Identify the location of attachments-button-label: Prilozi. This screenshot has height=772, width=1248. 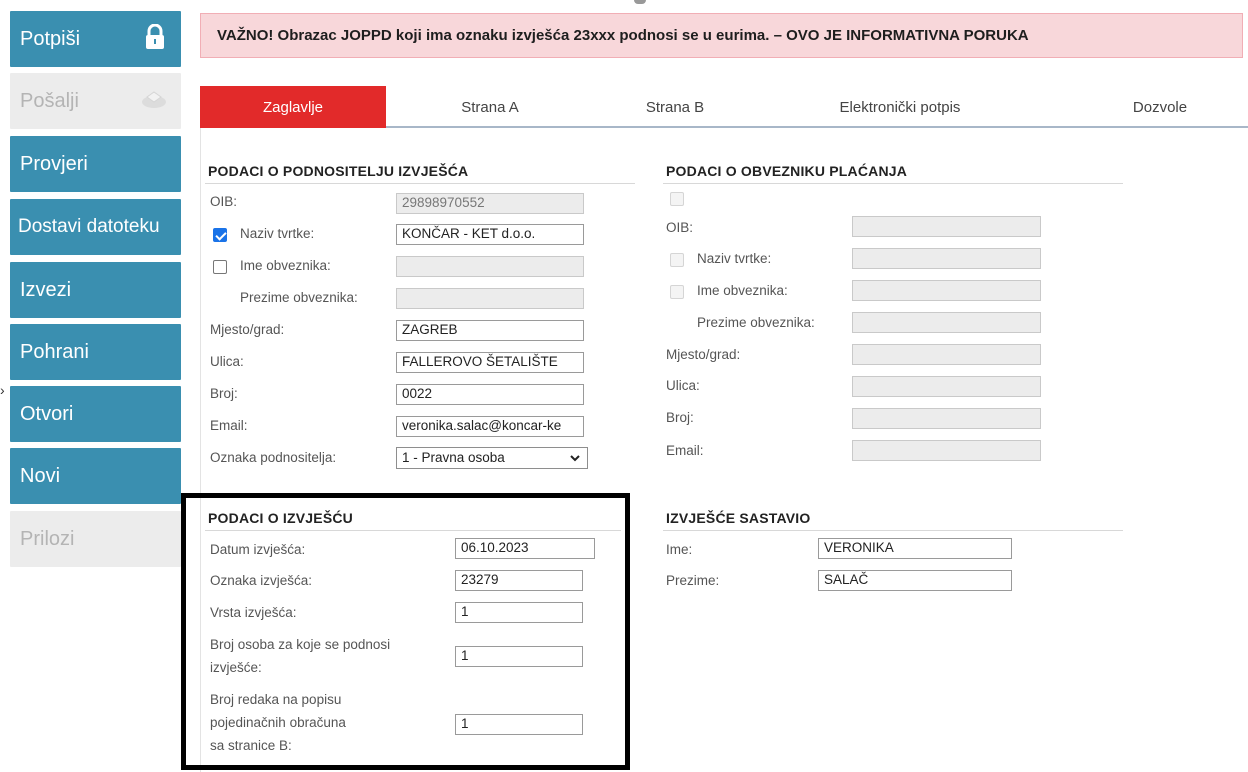
(47, 538).